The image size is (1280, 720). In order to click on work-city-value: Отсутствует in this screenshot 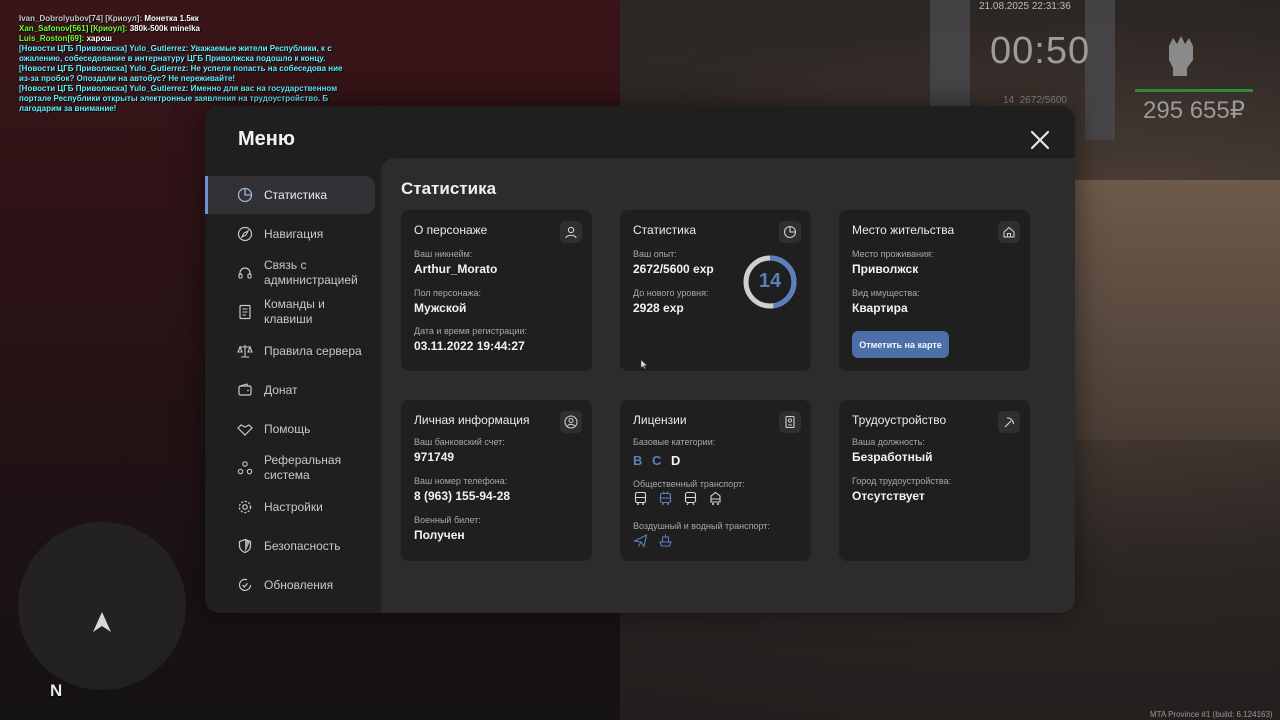, I will do `click(888, 496)`.